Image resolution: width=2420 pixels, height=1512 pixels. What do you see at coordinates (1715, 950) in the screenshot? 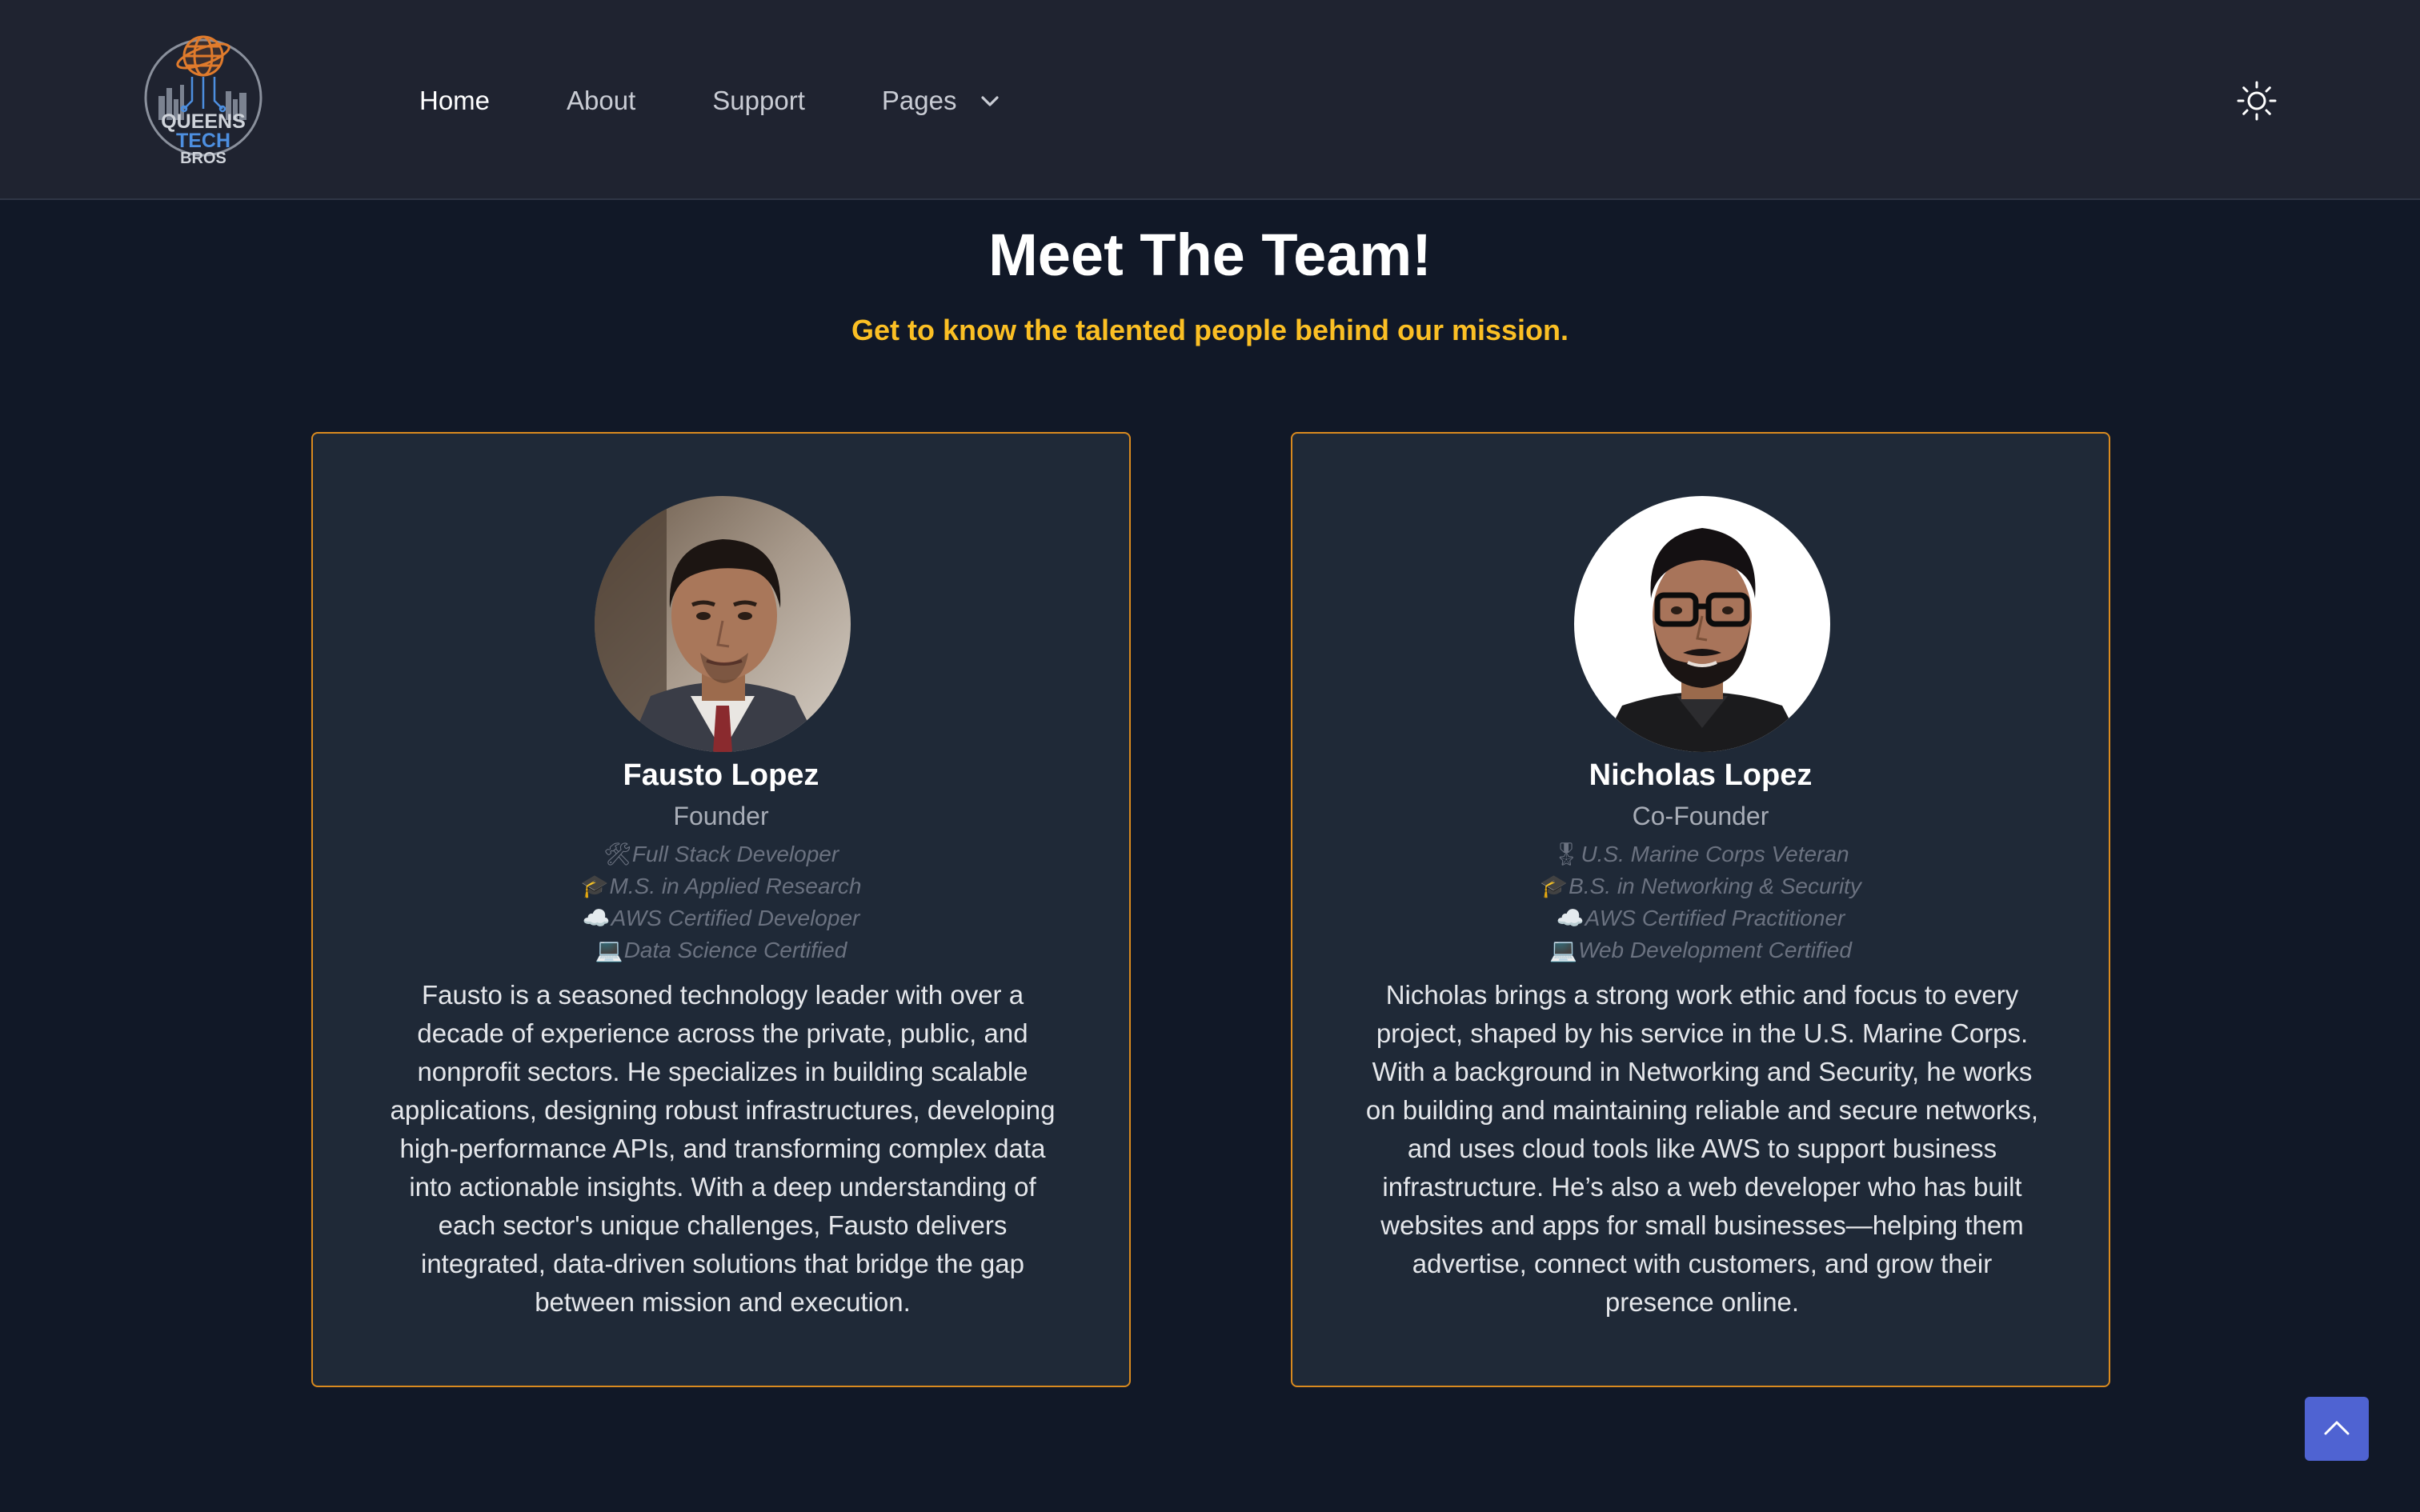
I see `credential-text: Web Development Certified` at bounding box center [1715, 950].